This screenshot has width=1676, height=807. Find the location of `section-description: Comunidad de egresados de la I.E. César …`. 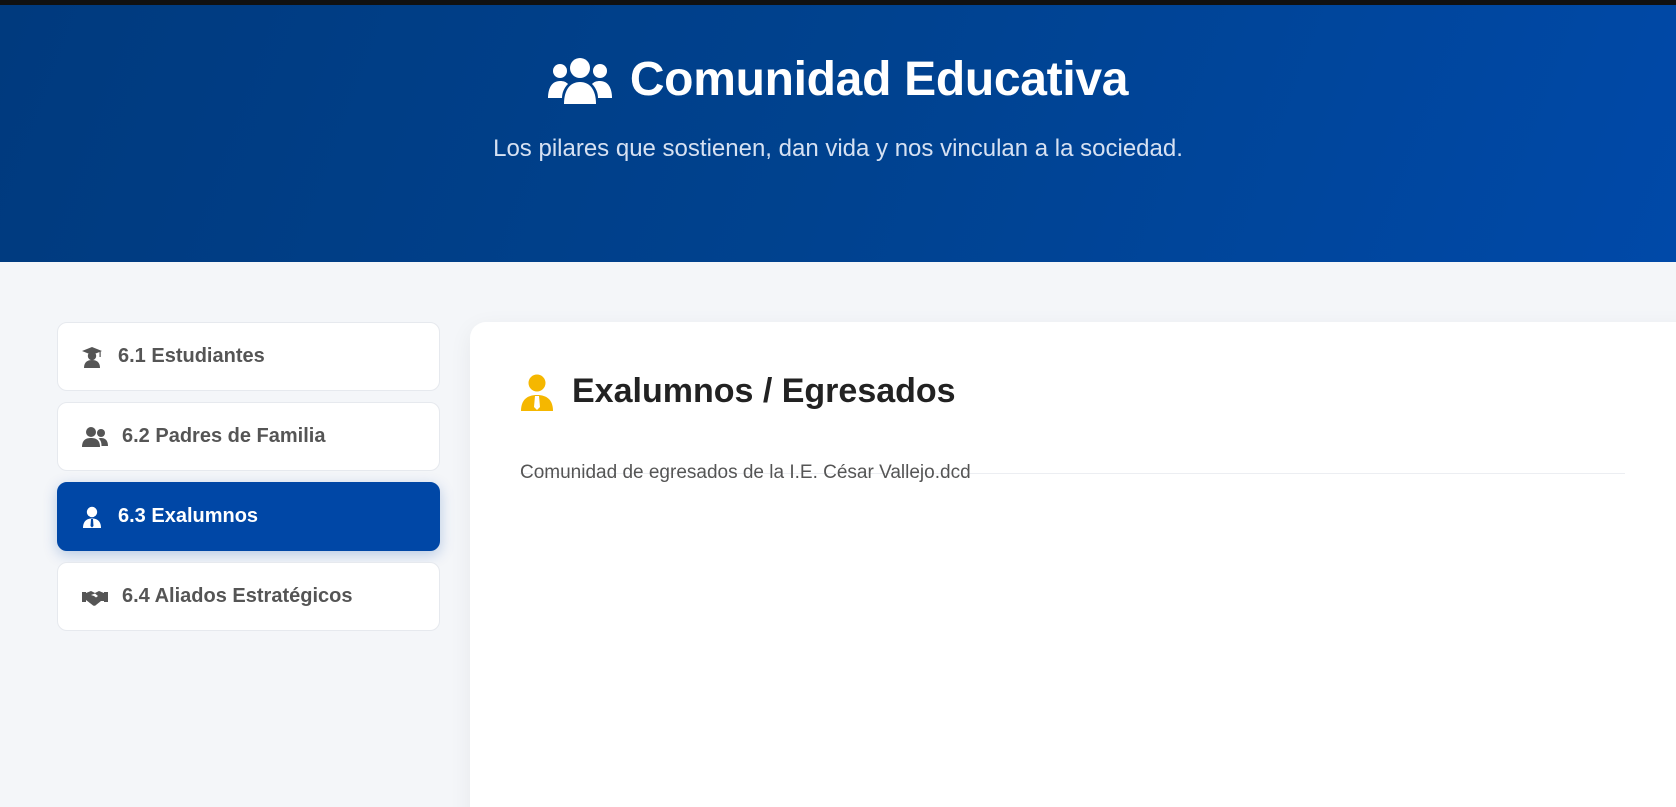

section-description: Comunidad de egresados de la I.E. César … is located at coordinates (745, 472).